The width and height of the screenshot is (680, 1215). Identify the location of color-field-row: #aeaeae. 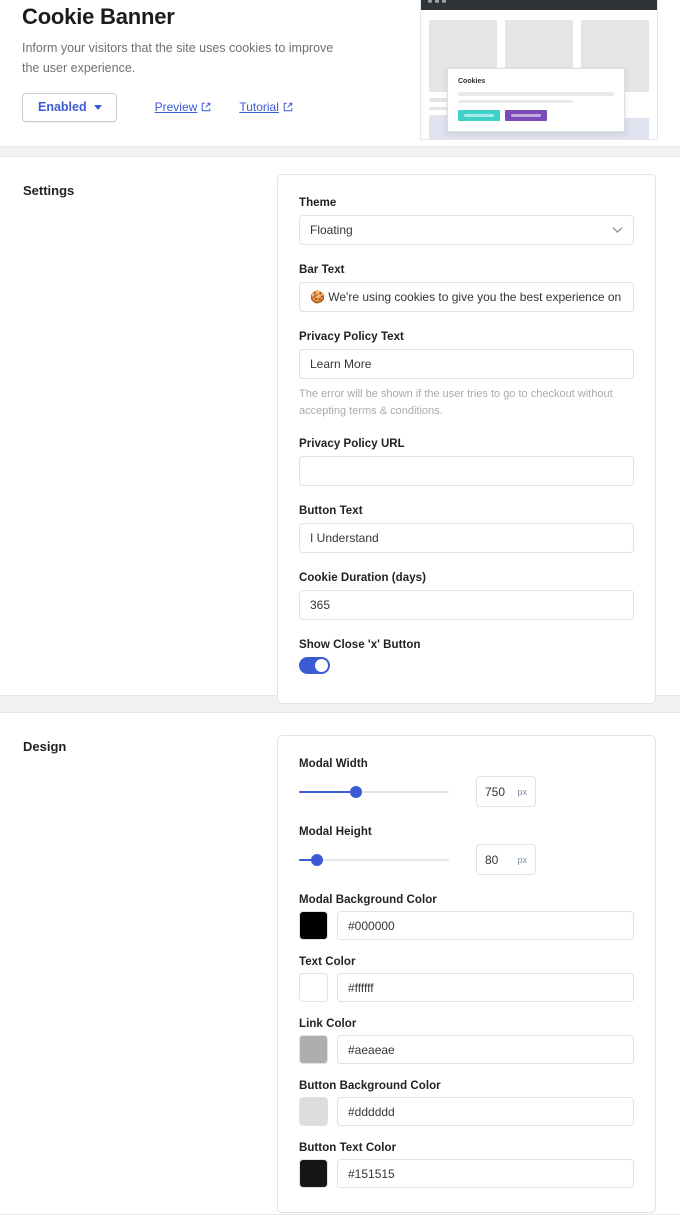
(466, 1049).